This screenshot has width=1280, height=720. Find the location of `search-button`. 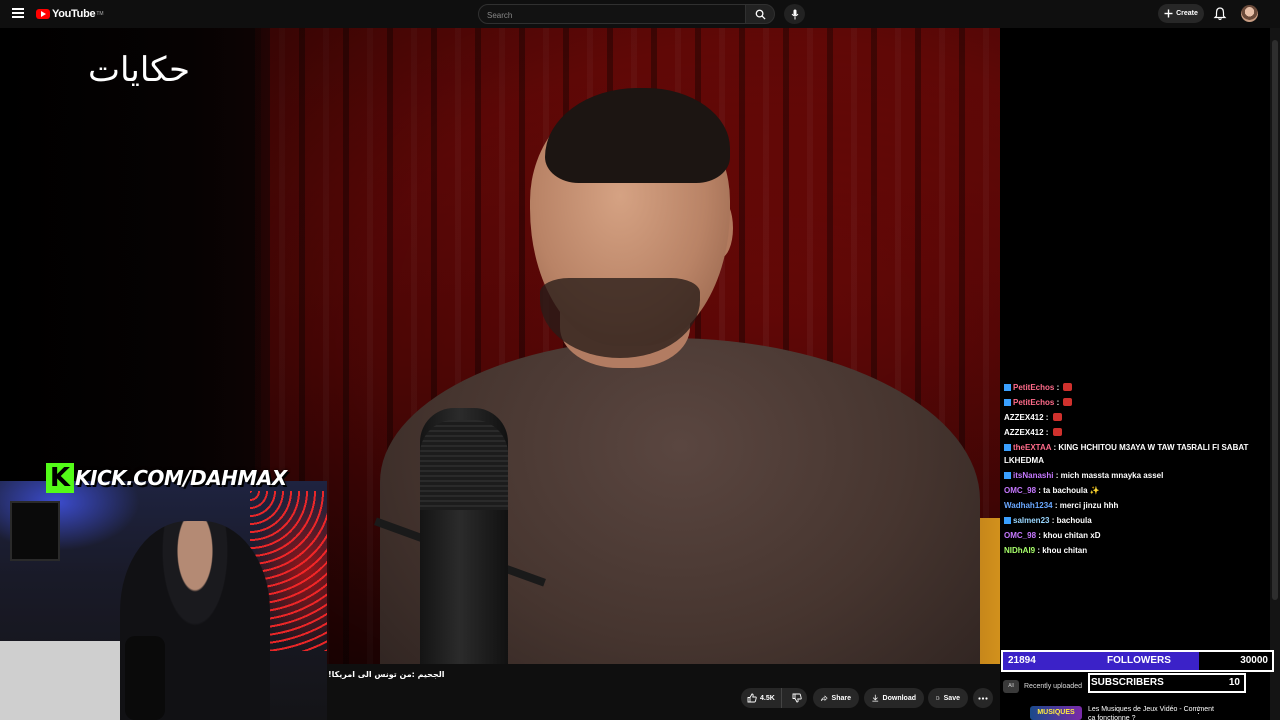

search-button is located at coordinates (760, 14).